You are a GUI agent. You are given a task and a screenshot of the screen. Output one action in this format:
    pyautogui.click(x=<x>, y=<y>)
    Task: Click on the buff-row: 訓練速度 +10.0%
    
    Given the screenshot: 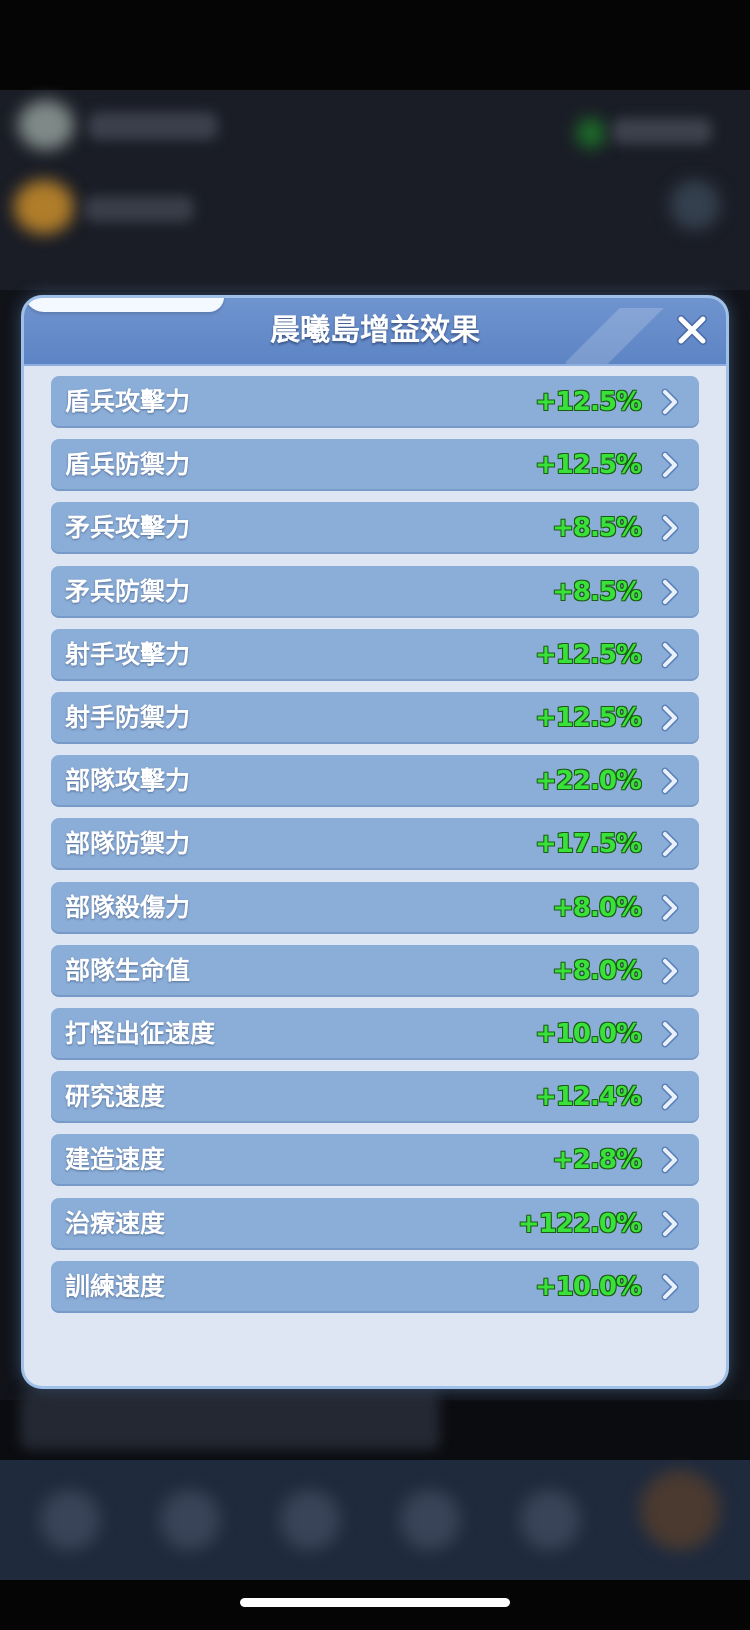 What is the action you would take?
    pyautogui.click(x=375, y=1286)
    